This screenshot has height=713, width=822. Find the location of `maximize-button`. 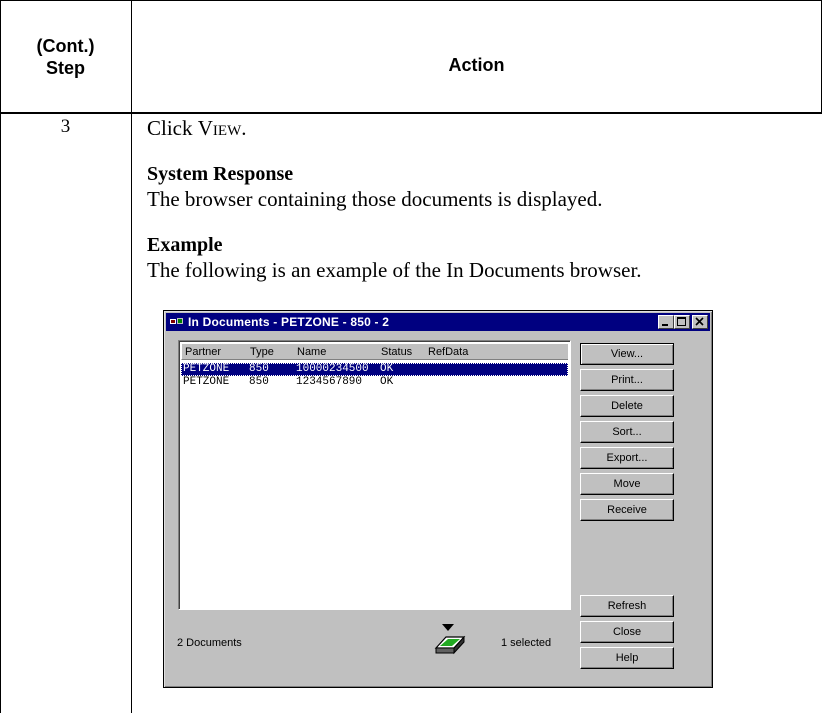

maximize-button is located at coordinates (682, 322).